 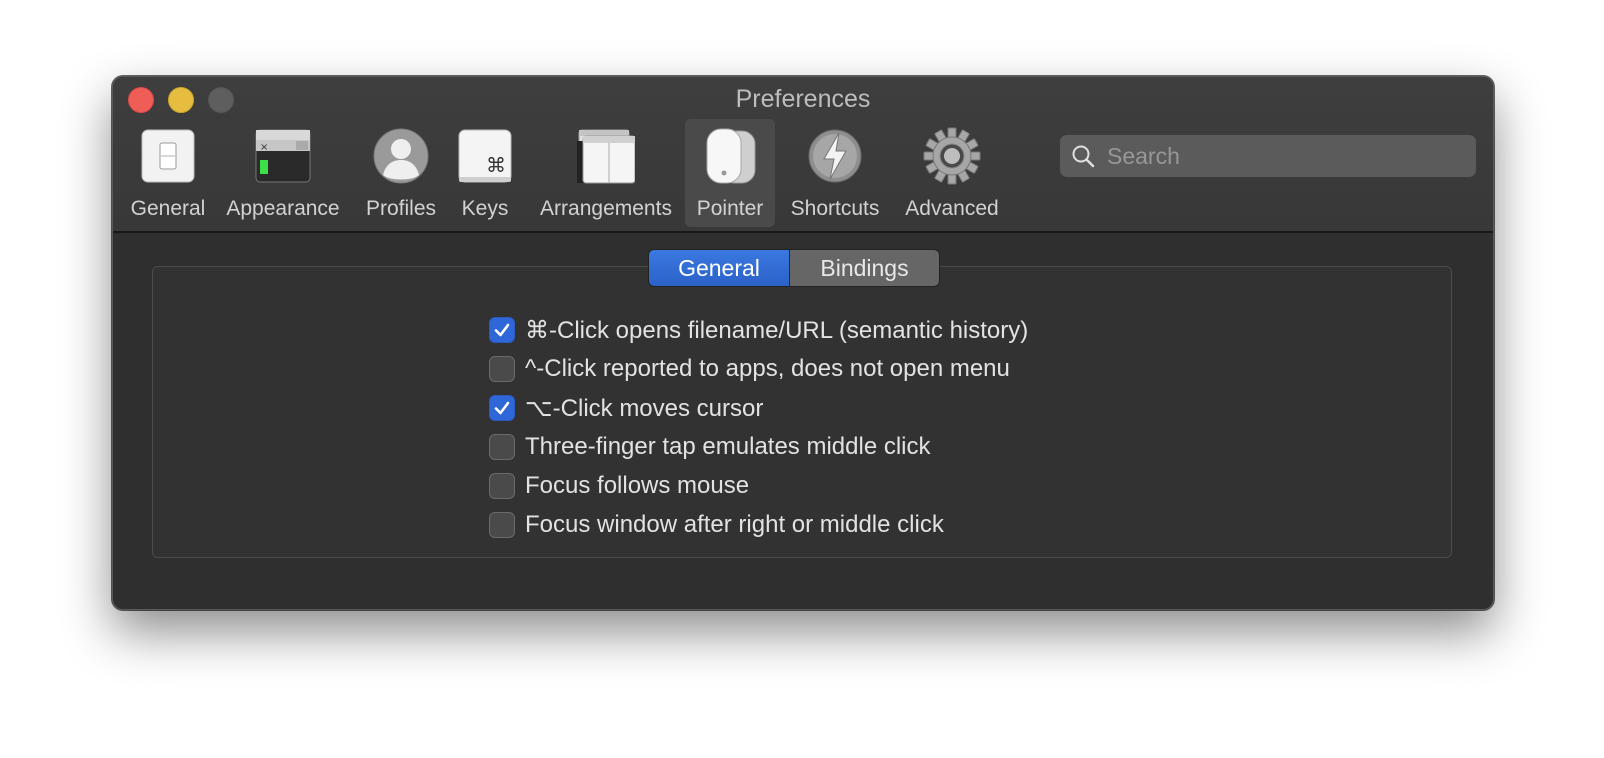 I want to click on pointer-tab-control: General Bindings, so click(x=794, y=268).